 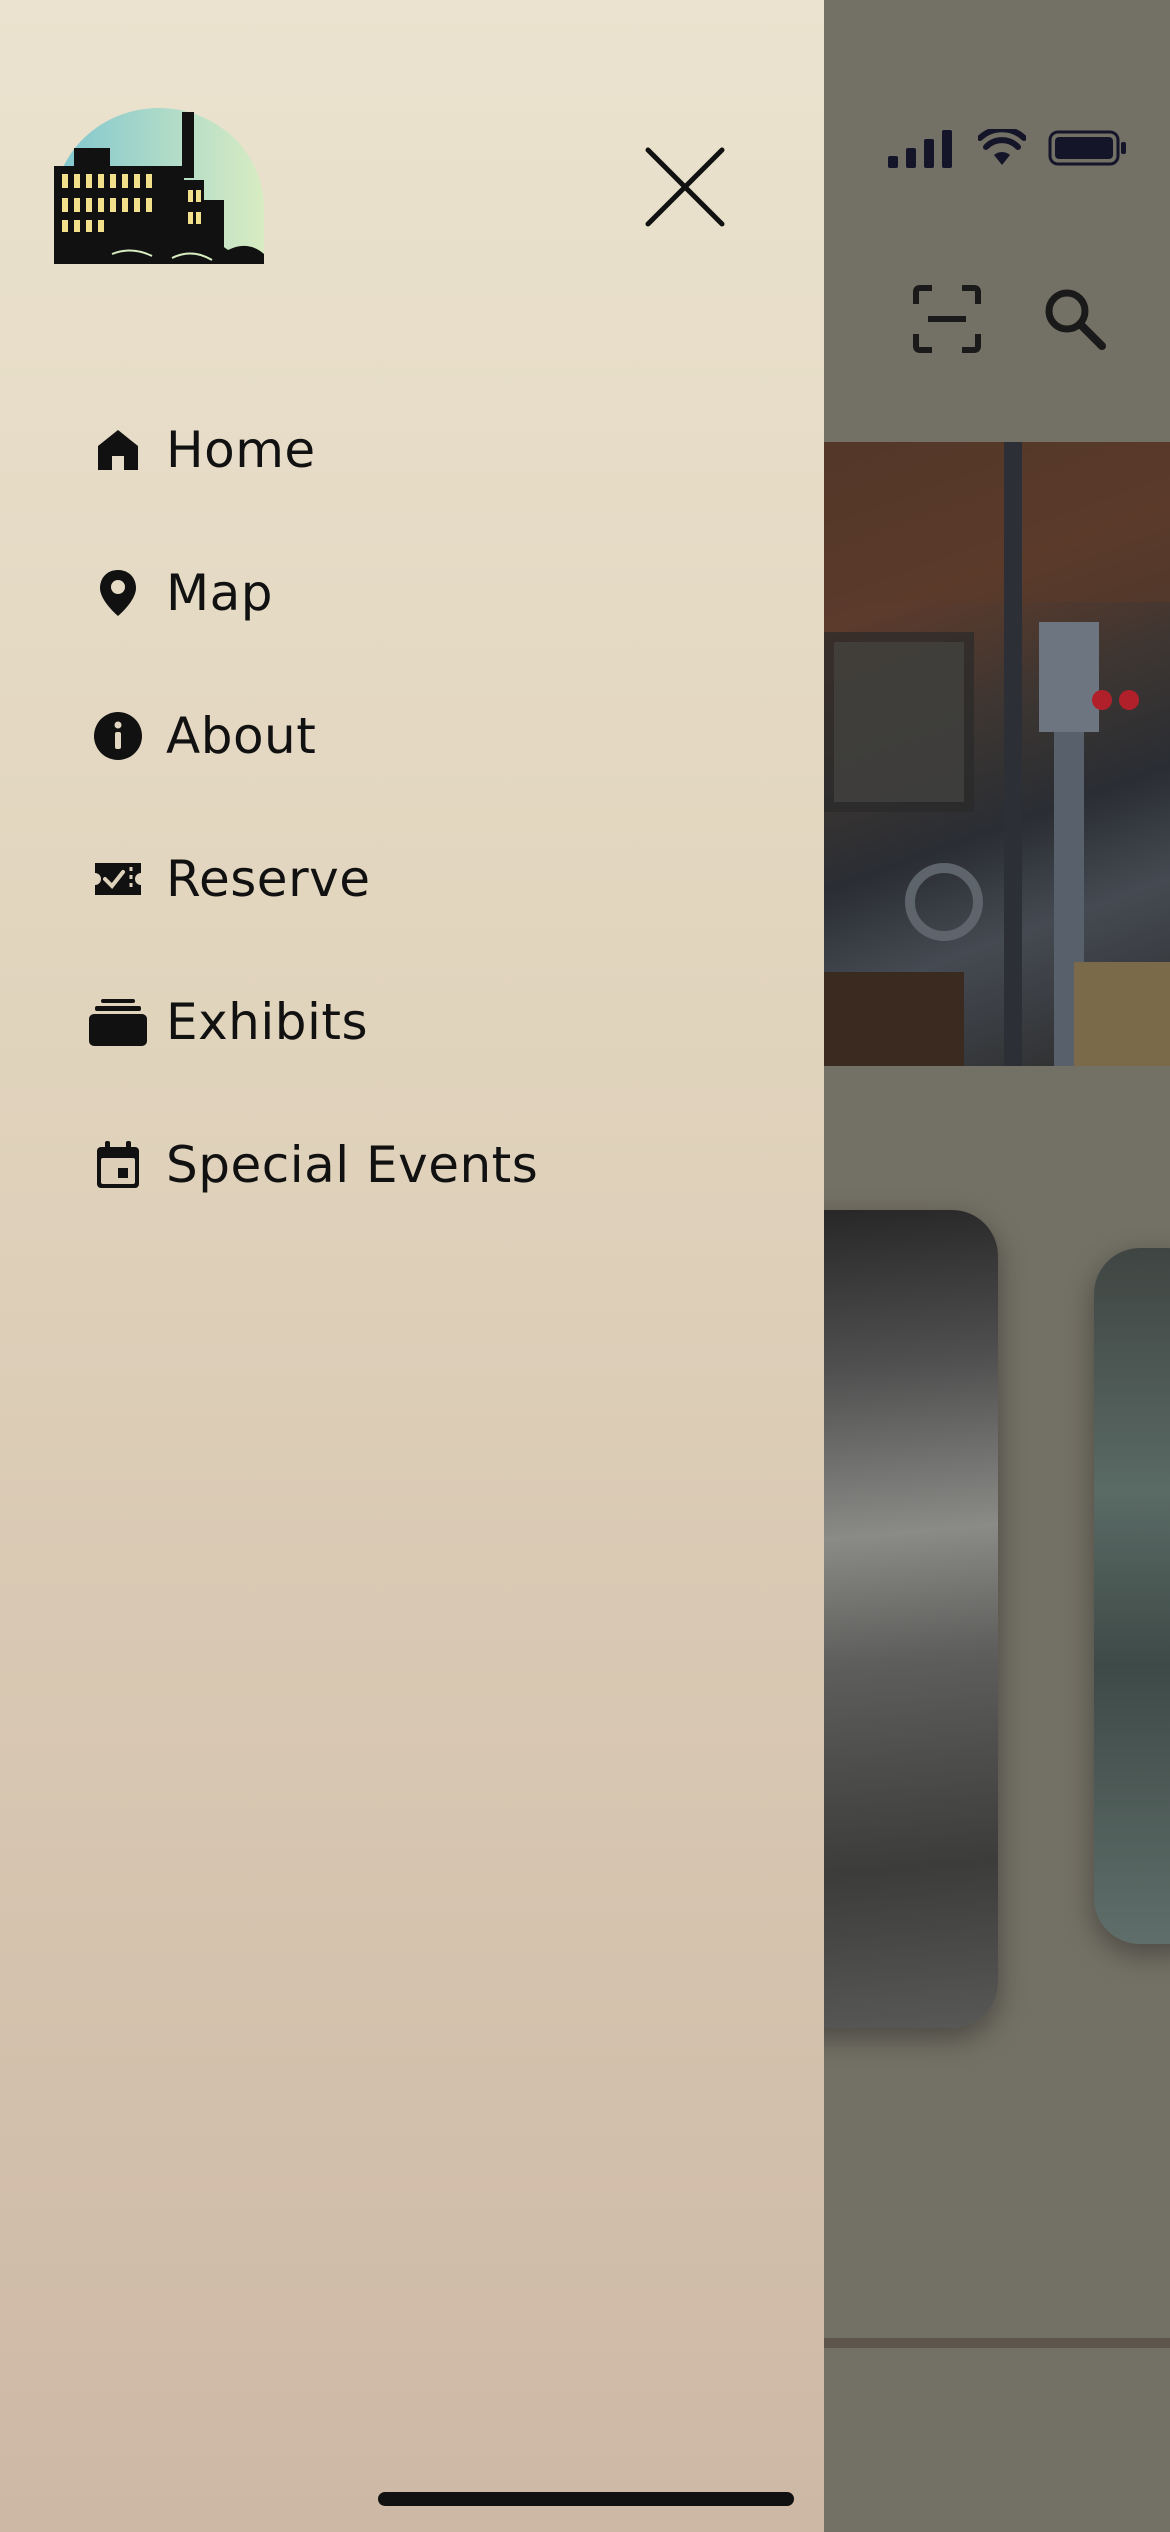 I want to click on menu-item-special-events: Special Events, so click(x=313, y=1164).